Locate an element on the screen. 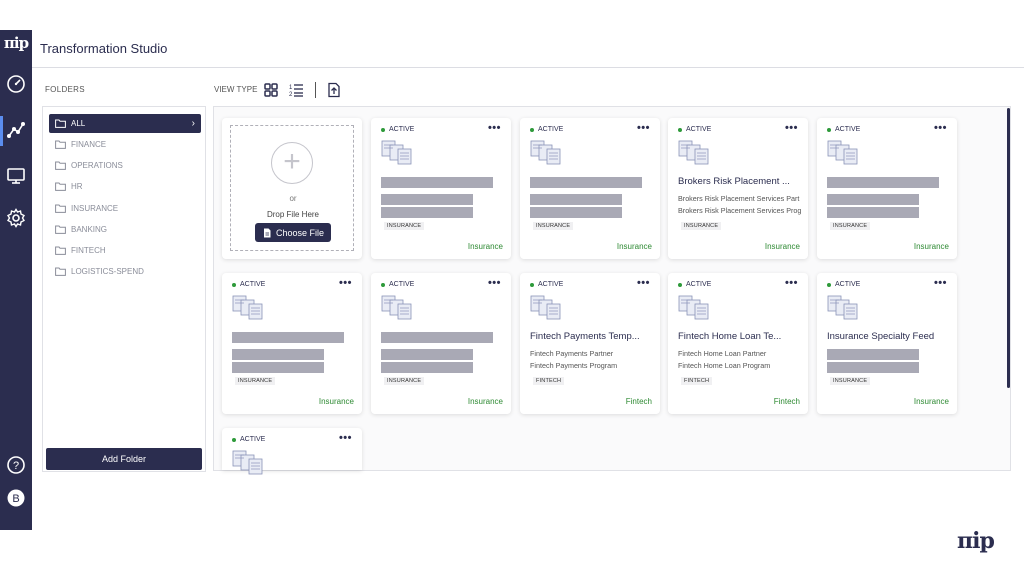  brand-logo: πip is located at coordinates (976, 541).